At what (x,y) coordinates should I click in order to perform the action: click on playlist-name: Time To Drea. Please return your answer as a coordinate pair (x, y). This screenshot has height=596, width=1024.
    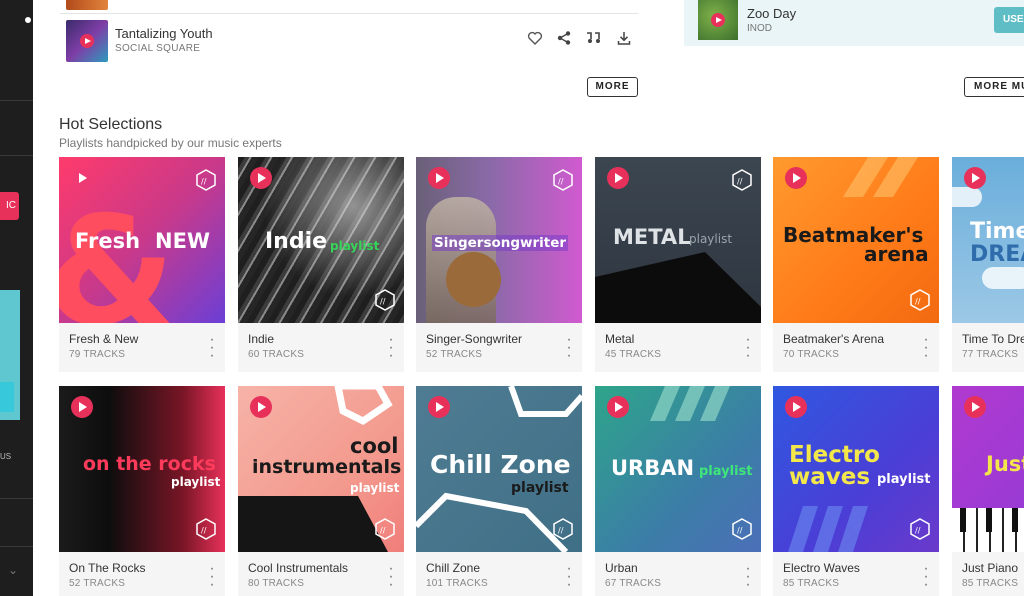
    Looking at the image, I should click on (993, 339).